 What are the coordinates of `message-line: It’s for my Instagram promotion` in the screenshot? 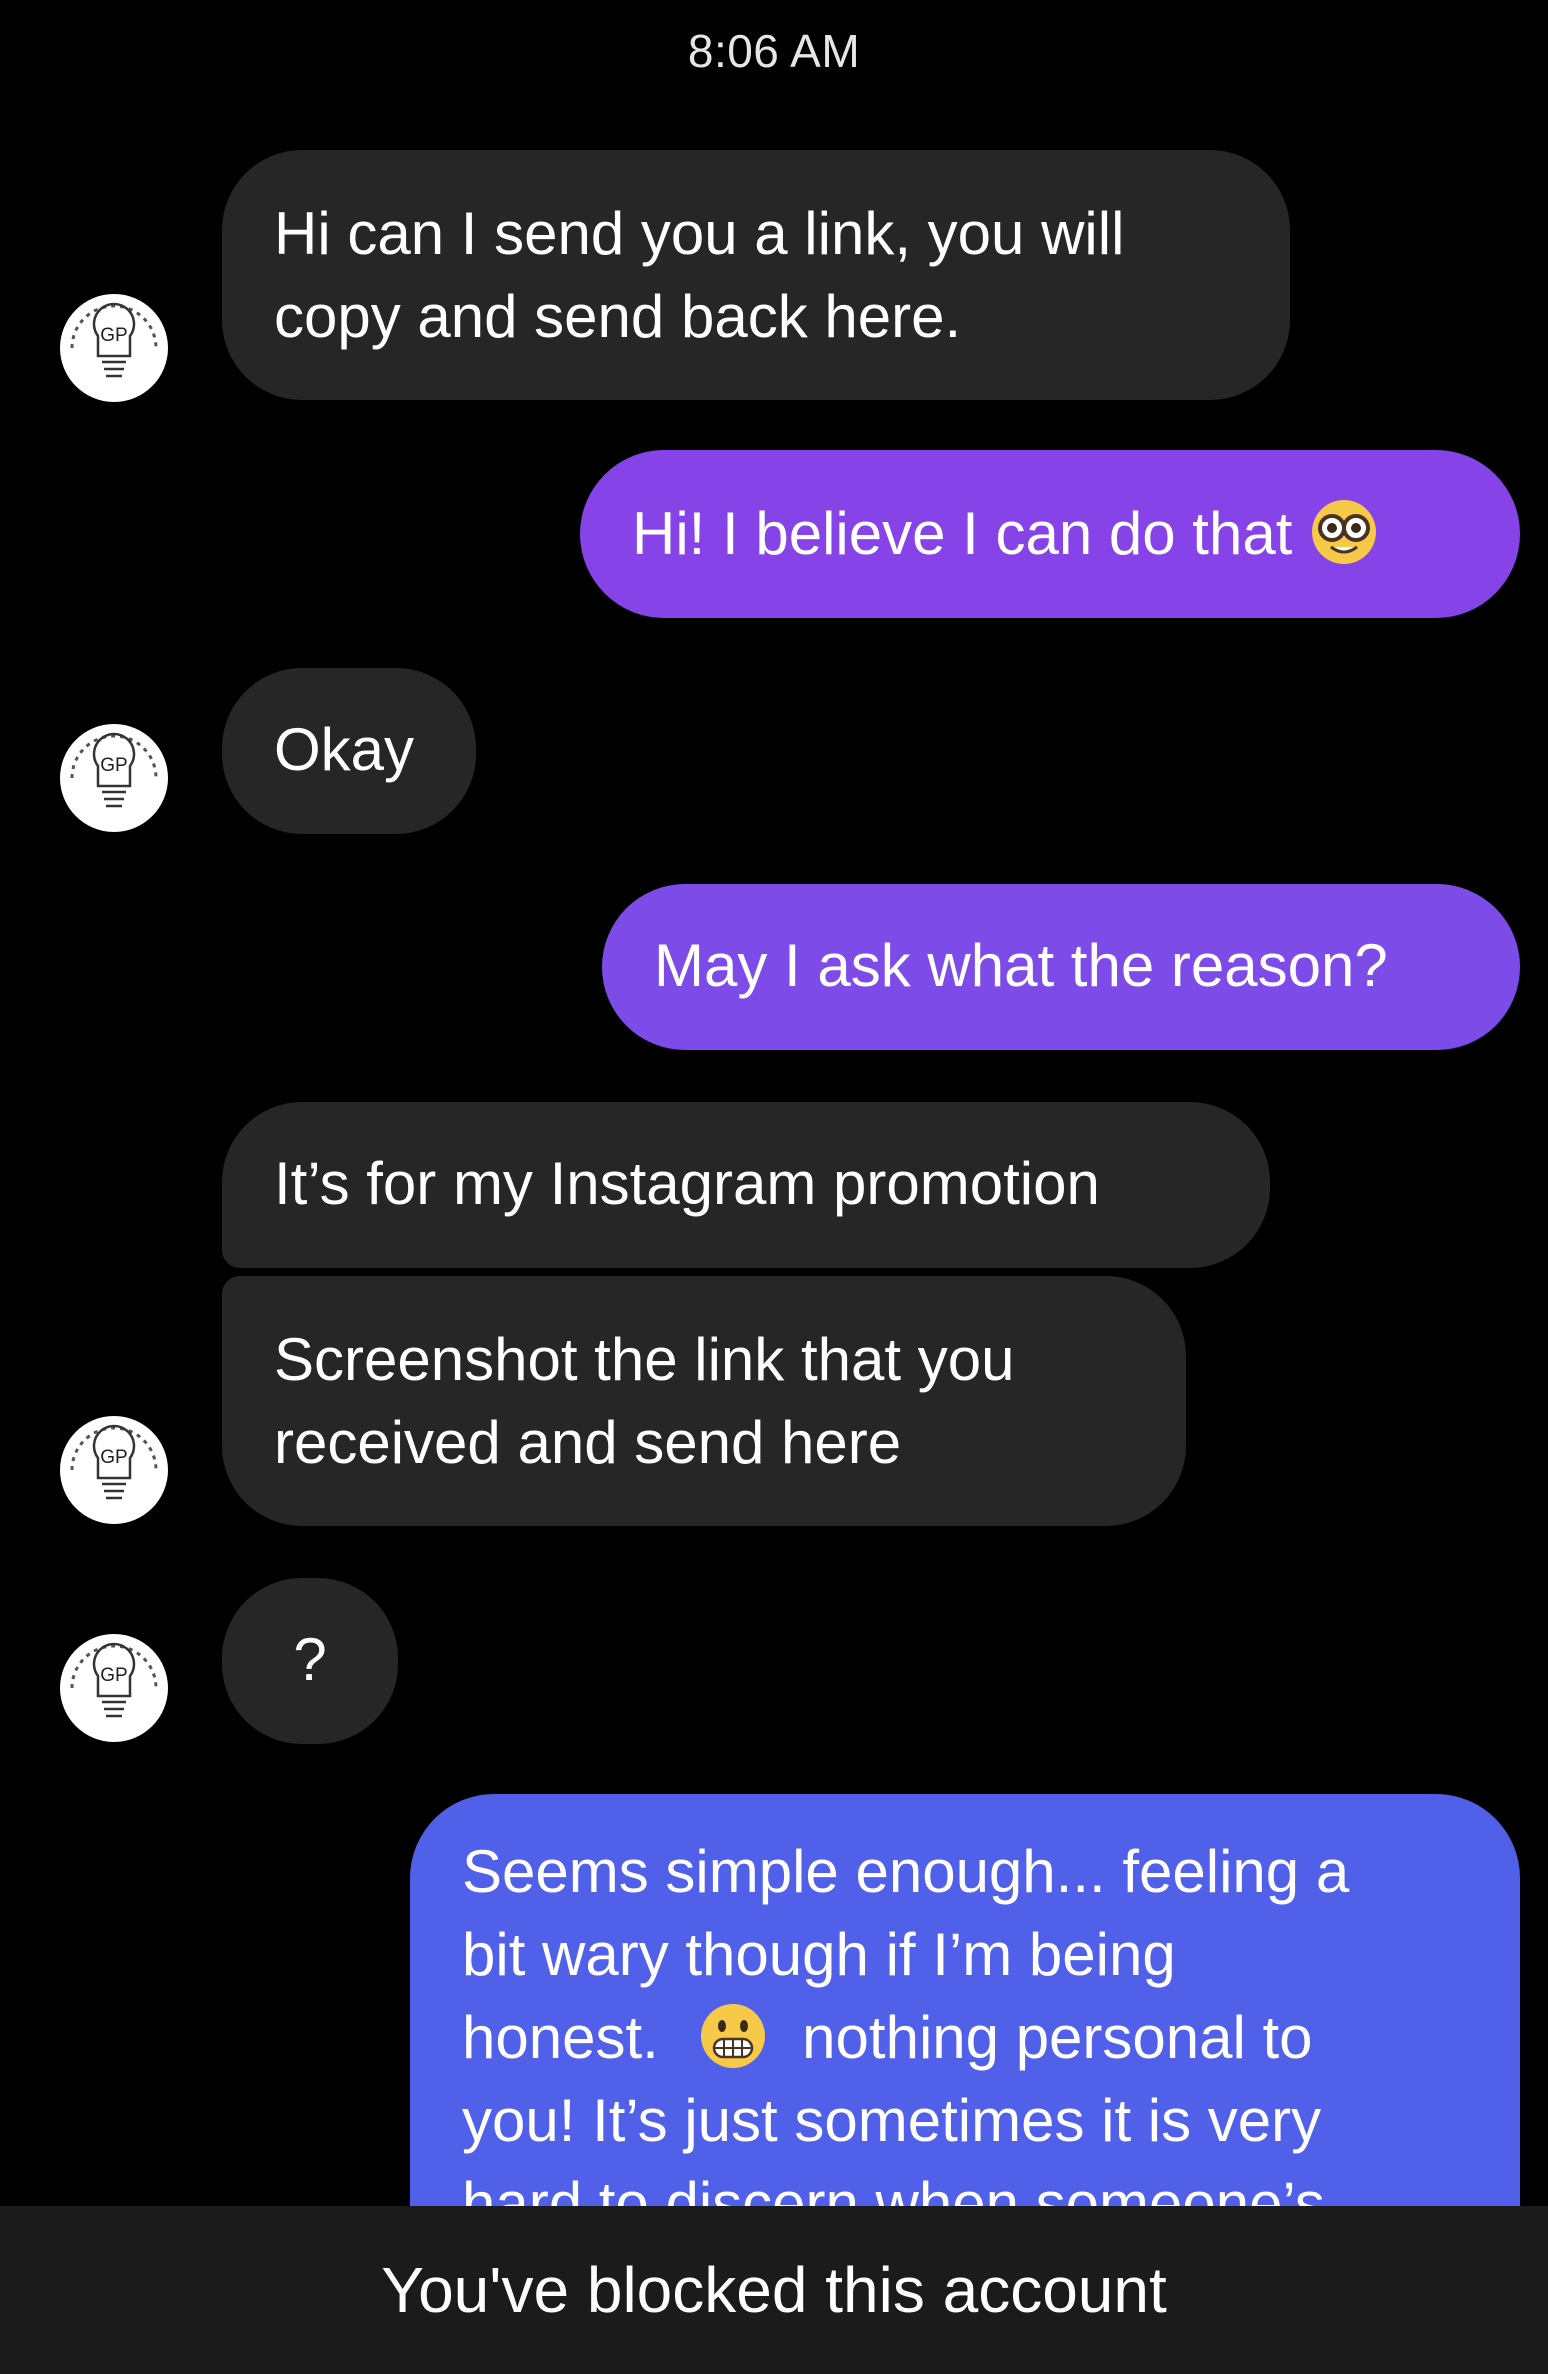 It's located at (687, 1183).